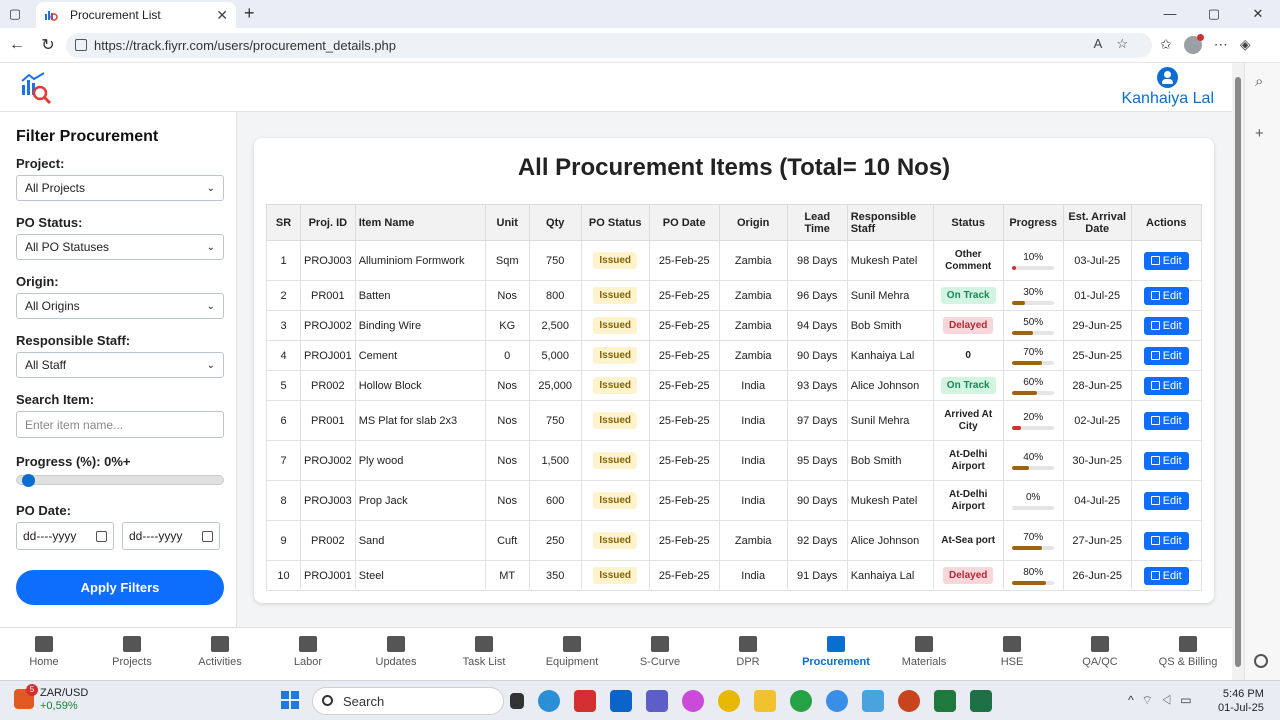  What do you see at coordinates (1259, 81) in the screenshot?
I see `sidebar-search-icon: ⌕` at bounding box center [1259, 81].